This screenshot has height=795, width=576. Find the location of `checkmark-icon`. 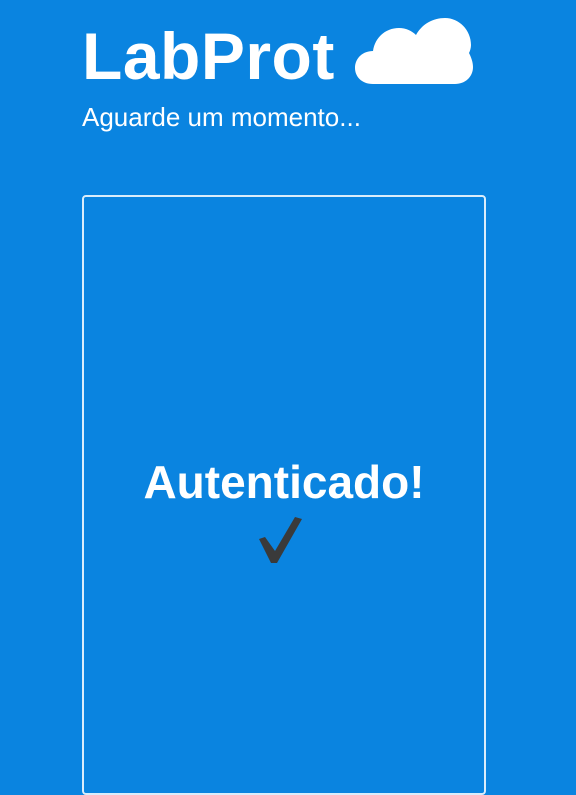

checkmark-icon is located at coordinates (280, 540).